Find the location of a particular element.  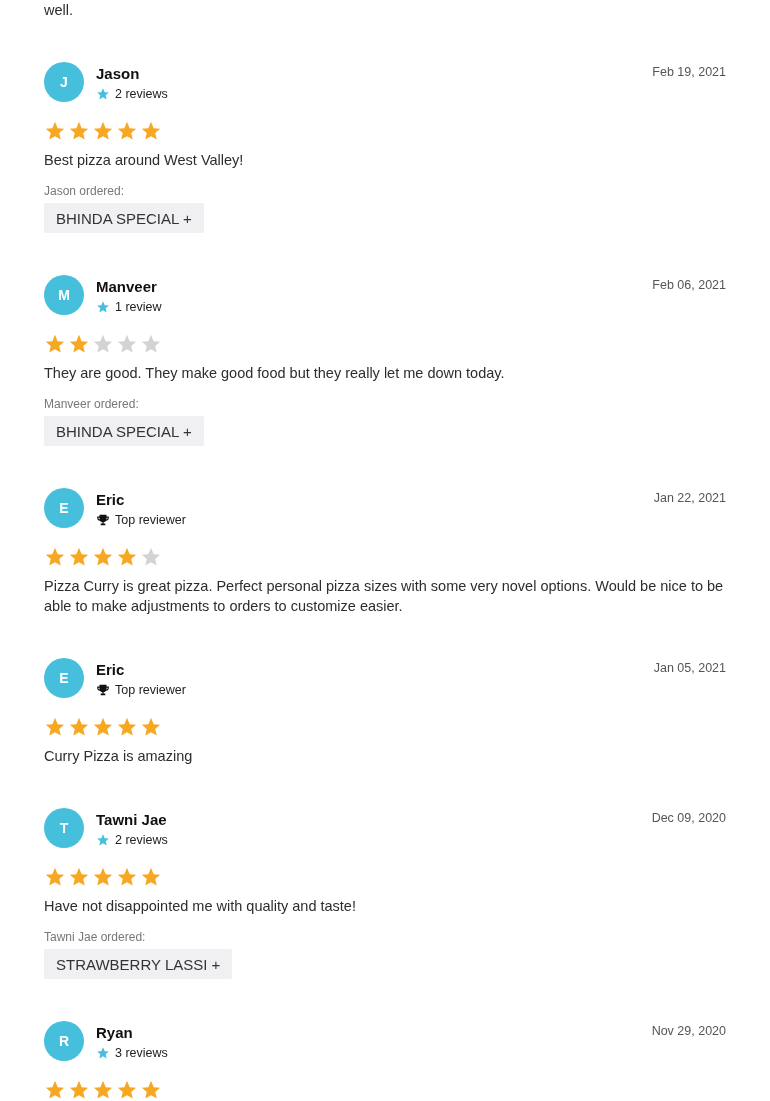

avatar: R is located at coordinates (64, 1041).